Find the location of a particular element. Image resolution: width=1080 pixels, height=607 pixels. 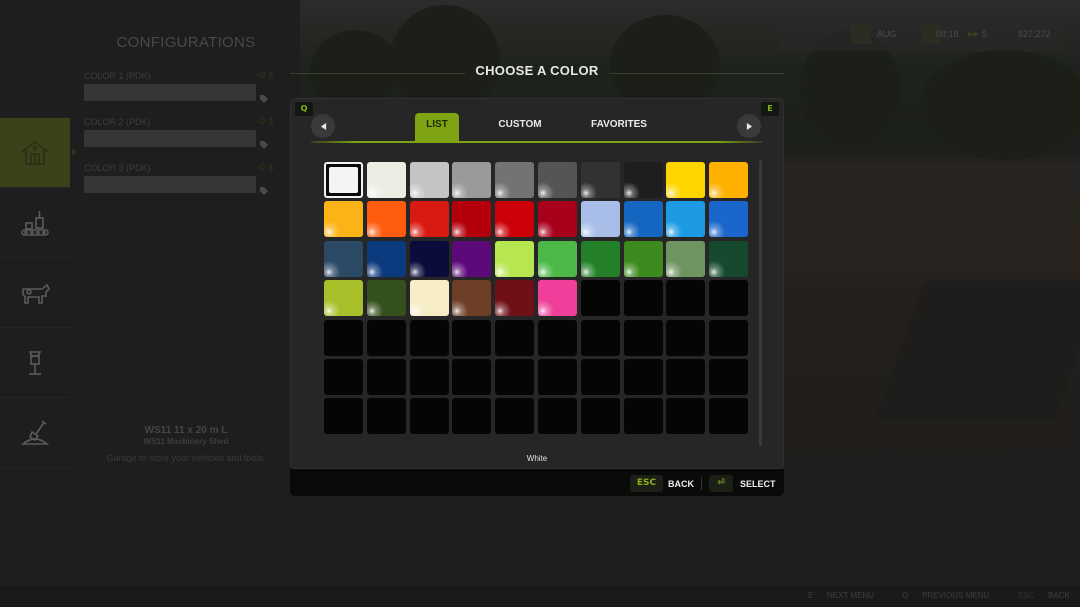

select-button: SELECT is located at coordinates (758, 484).